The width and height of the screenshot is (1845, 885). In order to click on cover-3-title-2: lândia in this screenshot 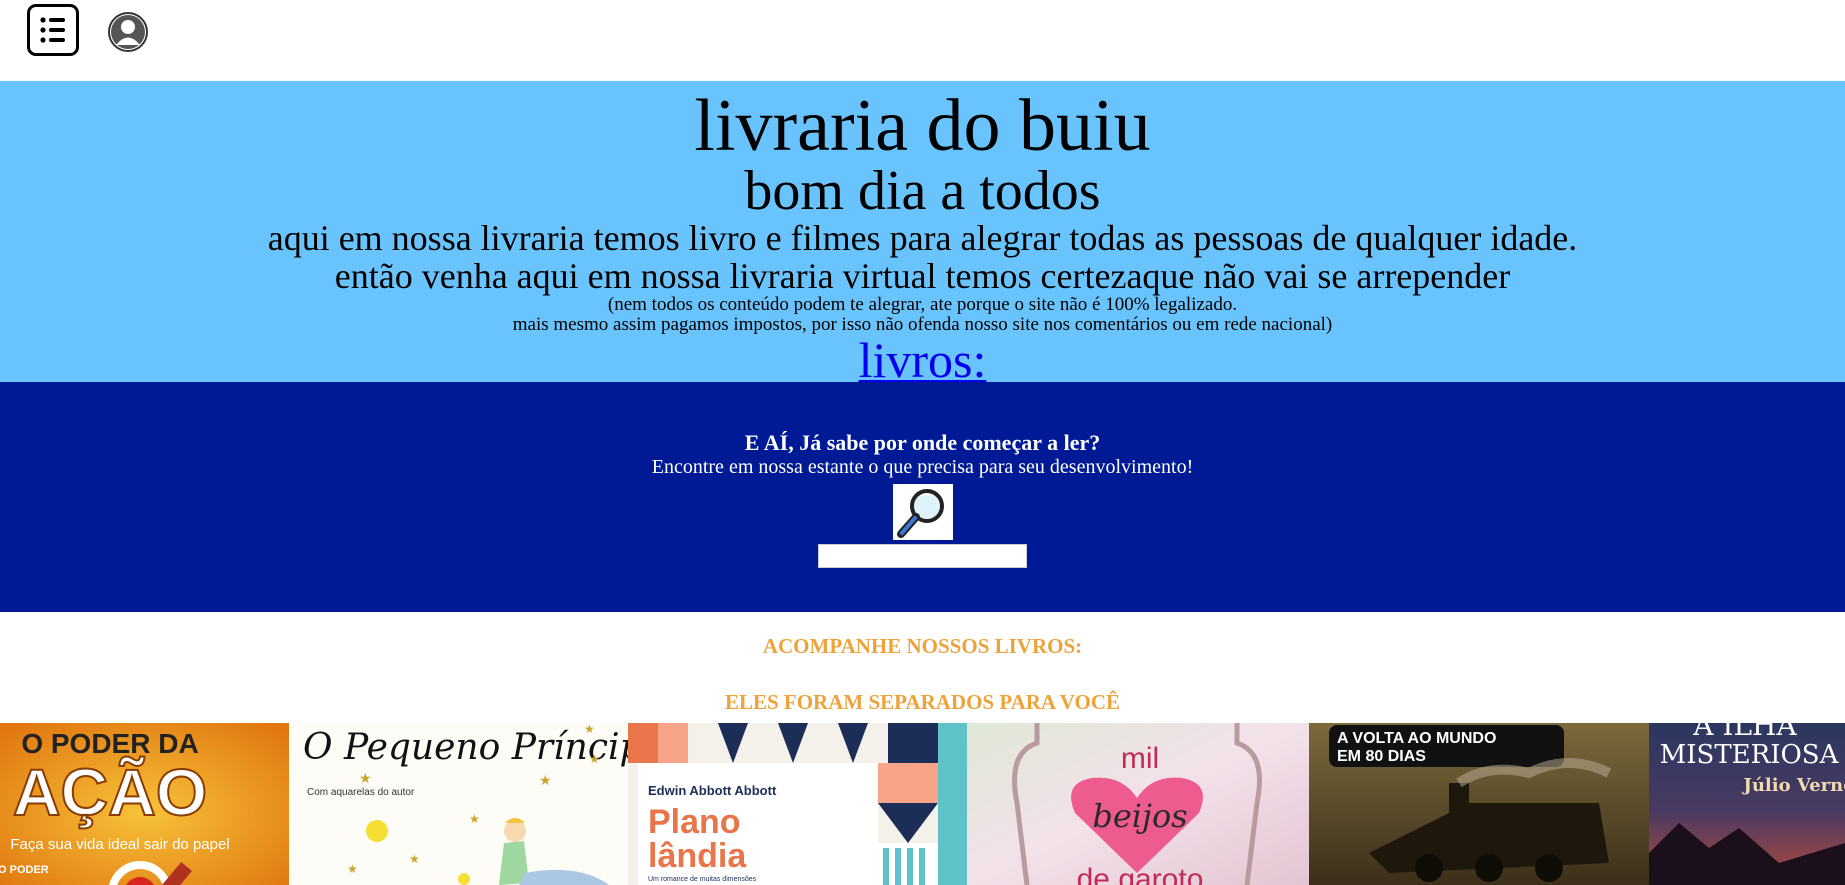, I will do `click(697, 856)`.